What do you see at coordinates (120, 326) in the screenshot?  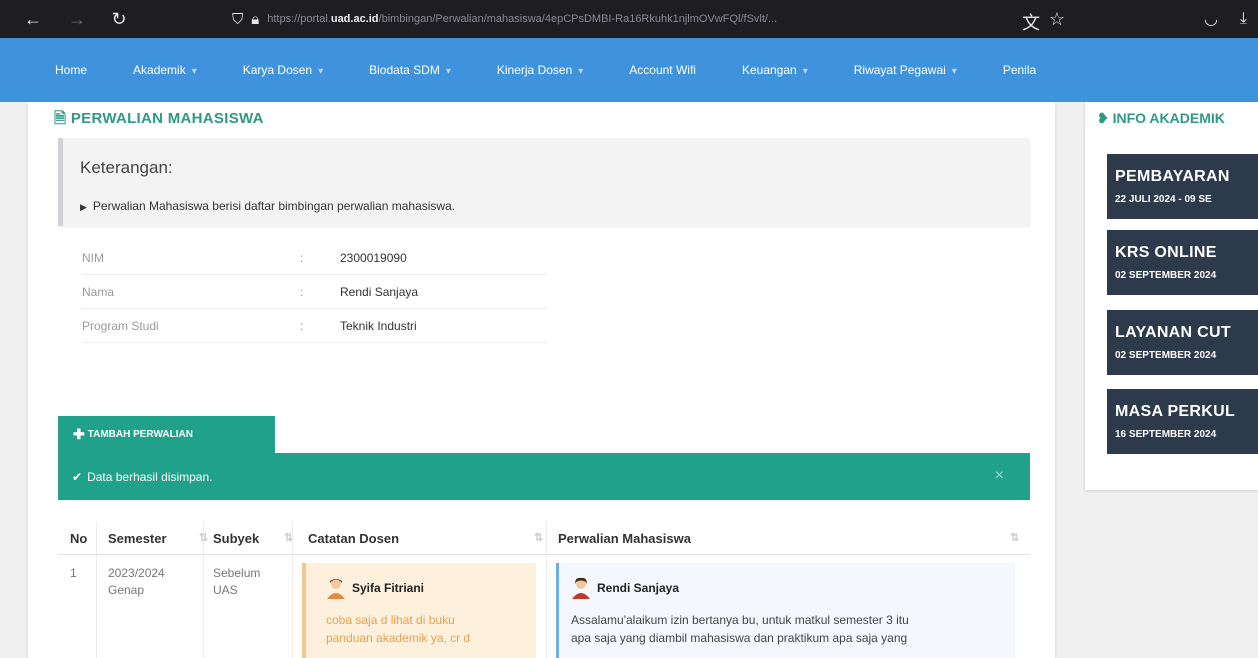 I see `detail-label: Program Studi` at bounding box center [120, 326].